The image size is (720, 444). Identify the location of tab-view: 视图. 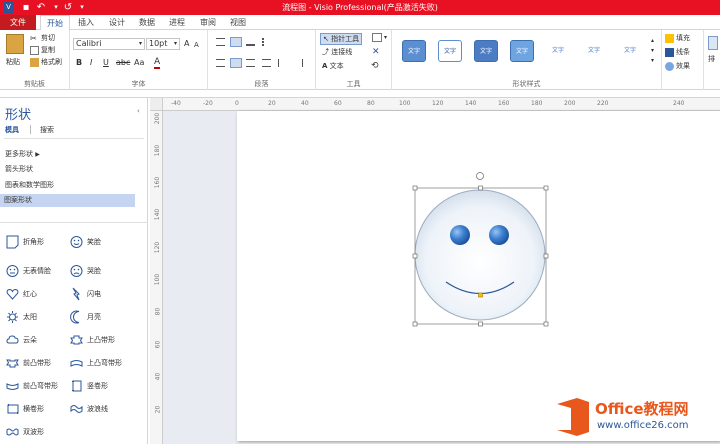
(238, 22).